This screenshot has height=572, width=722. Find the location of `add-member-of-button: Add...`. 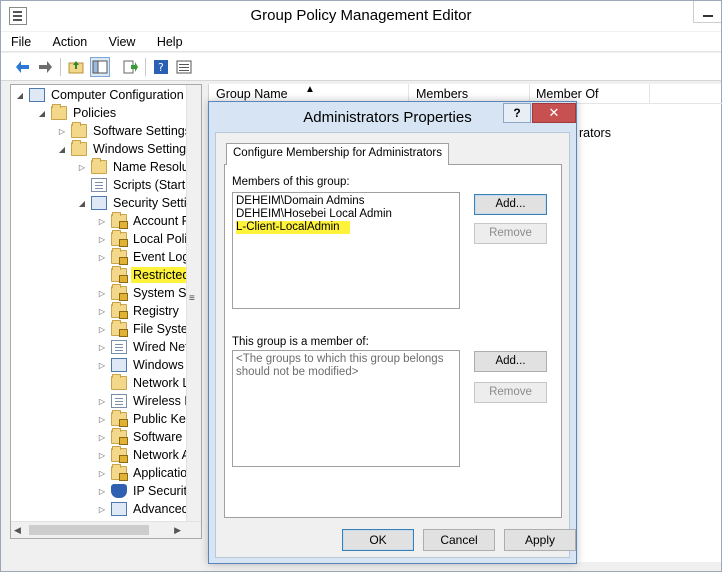

add-member-of-button: Add... is located at coordinates (510, 361).